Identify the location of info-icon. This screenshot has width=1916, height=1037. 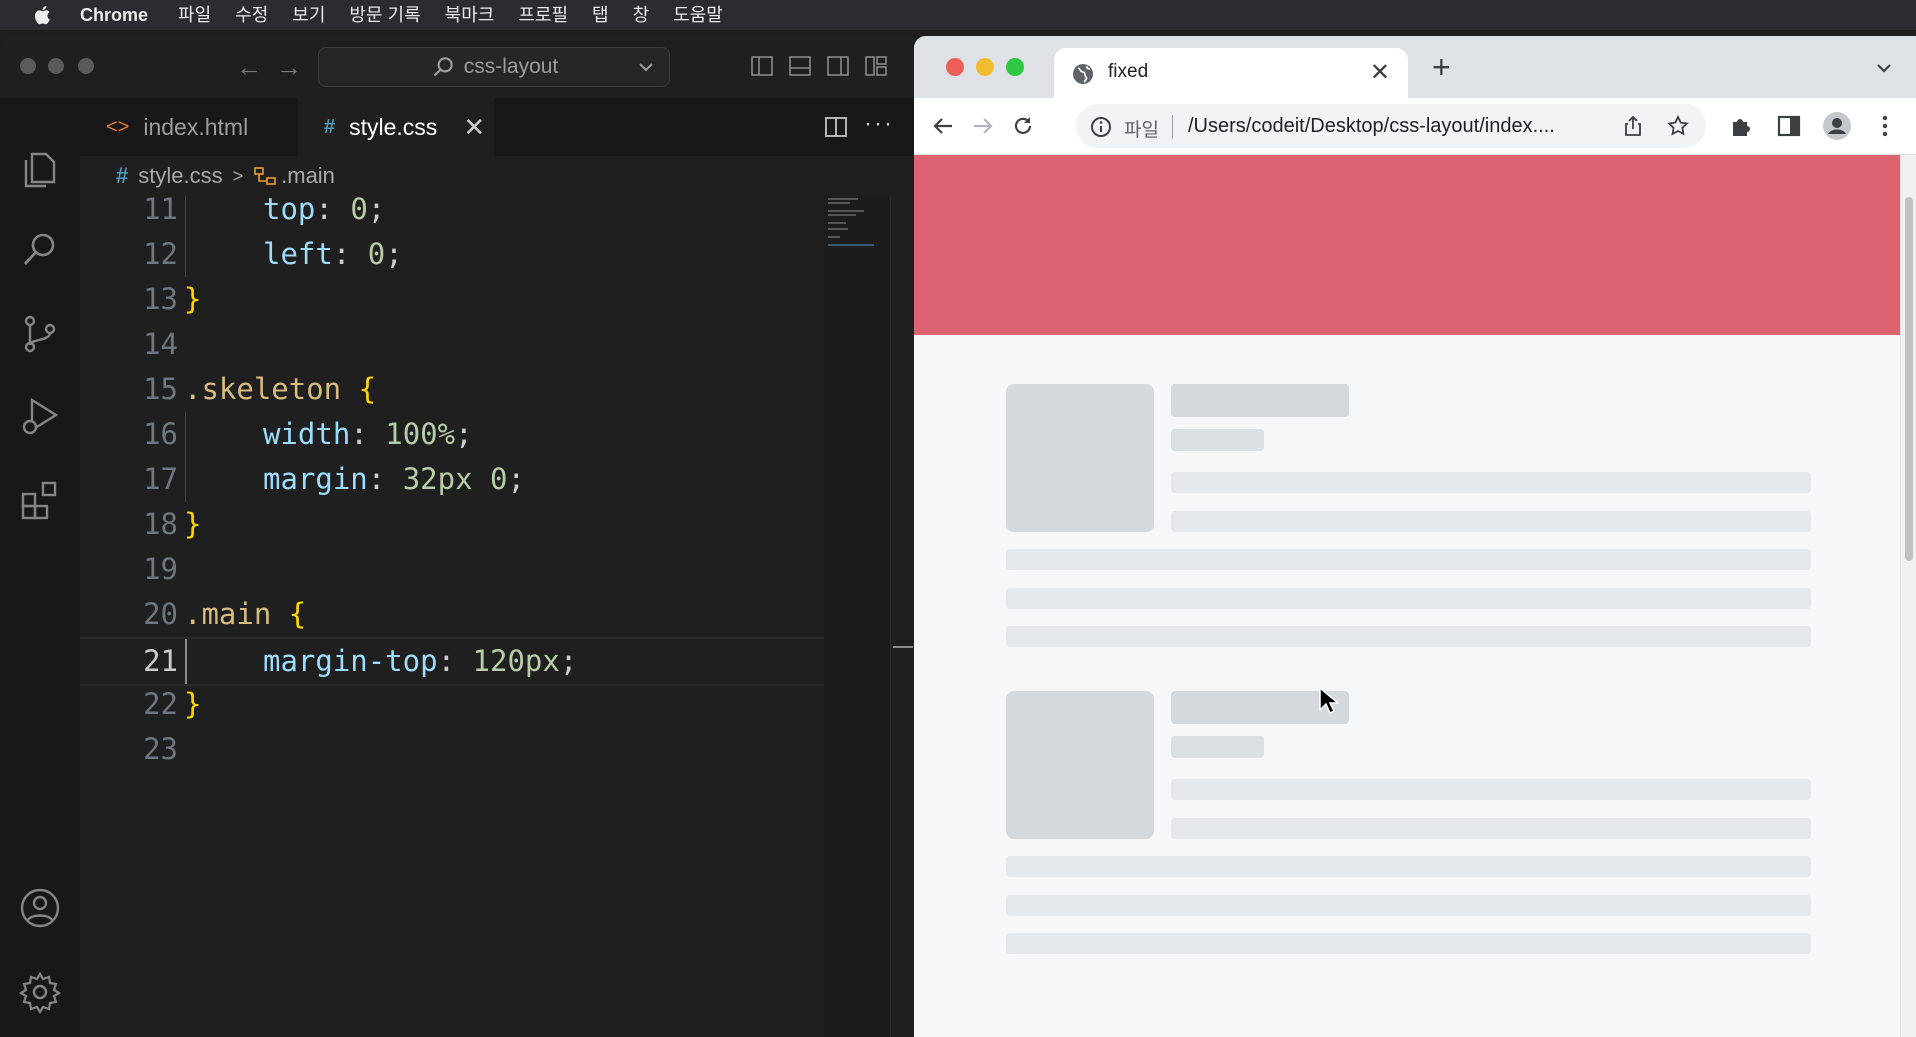
(1101, 127).